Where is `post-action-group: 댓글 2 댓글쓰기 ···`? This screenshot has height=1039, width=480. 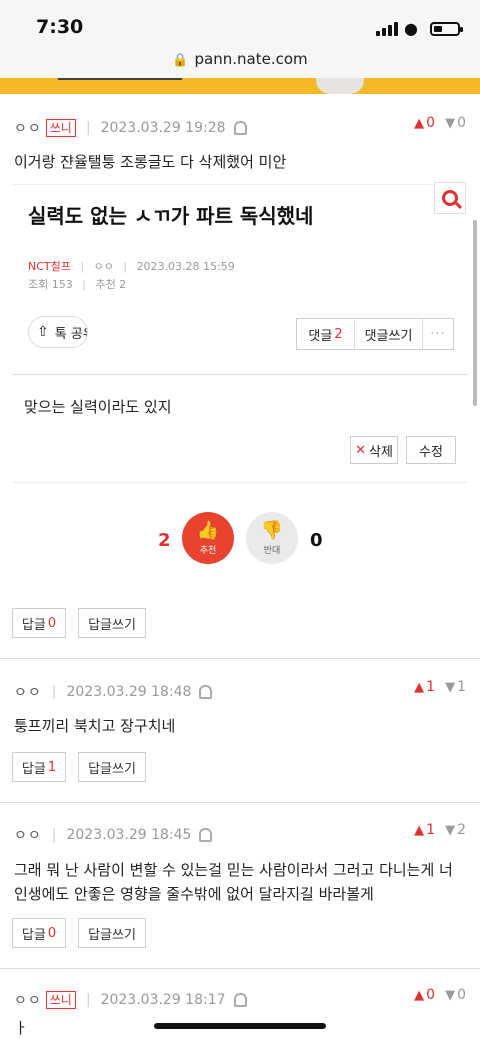 post-action-group: 댓글 2 댓글쓰기 ··· is located at coordinates (375, 334).